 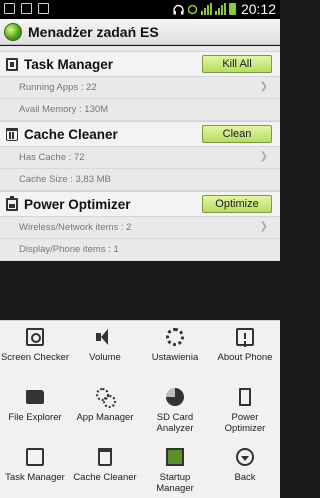 I want to click on menu-item-screen-checker: Screen Checker, so click(x=35, y=350).